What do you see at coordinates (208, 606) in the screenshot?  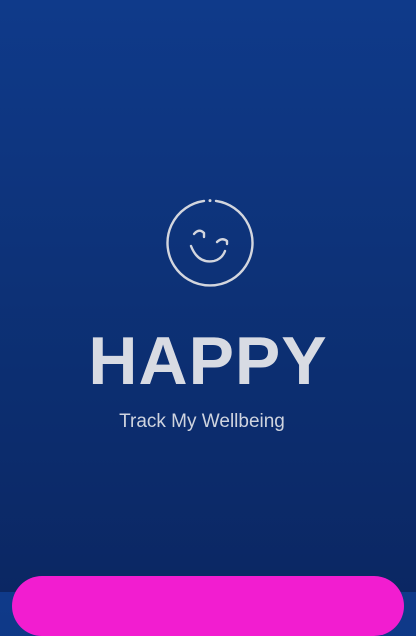 I see `get-started-button` at bounding box center [208, 606].